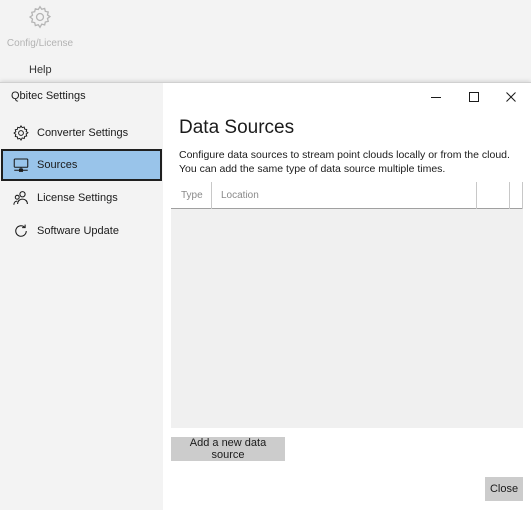 This screenshot has height=510, width=531. Describe the element at coordinates (21, 198) in the screenshot. I see `users-icon` at that location.